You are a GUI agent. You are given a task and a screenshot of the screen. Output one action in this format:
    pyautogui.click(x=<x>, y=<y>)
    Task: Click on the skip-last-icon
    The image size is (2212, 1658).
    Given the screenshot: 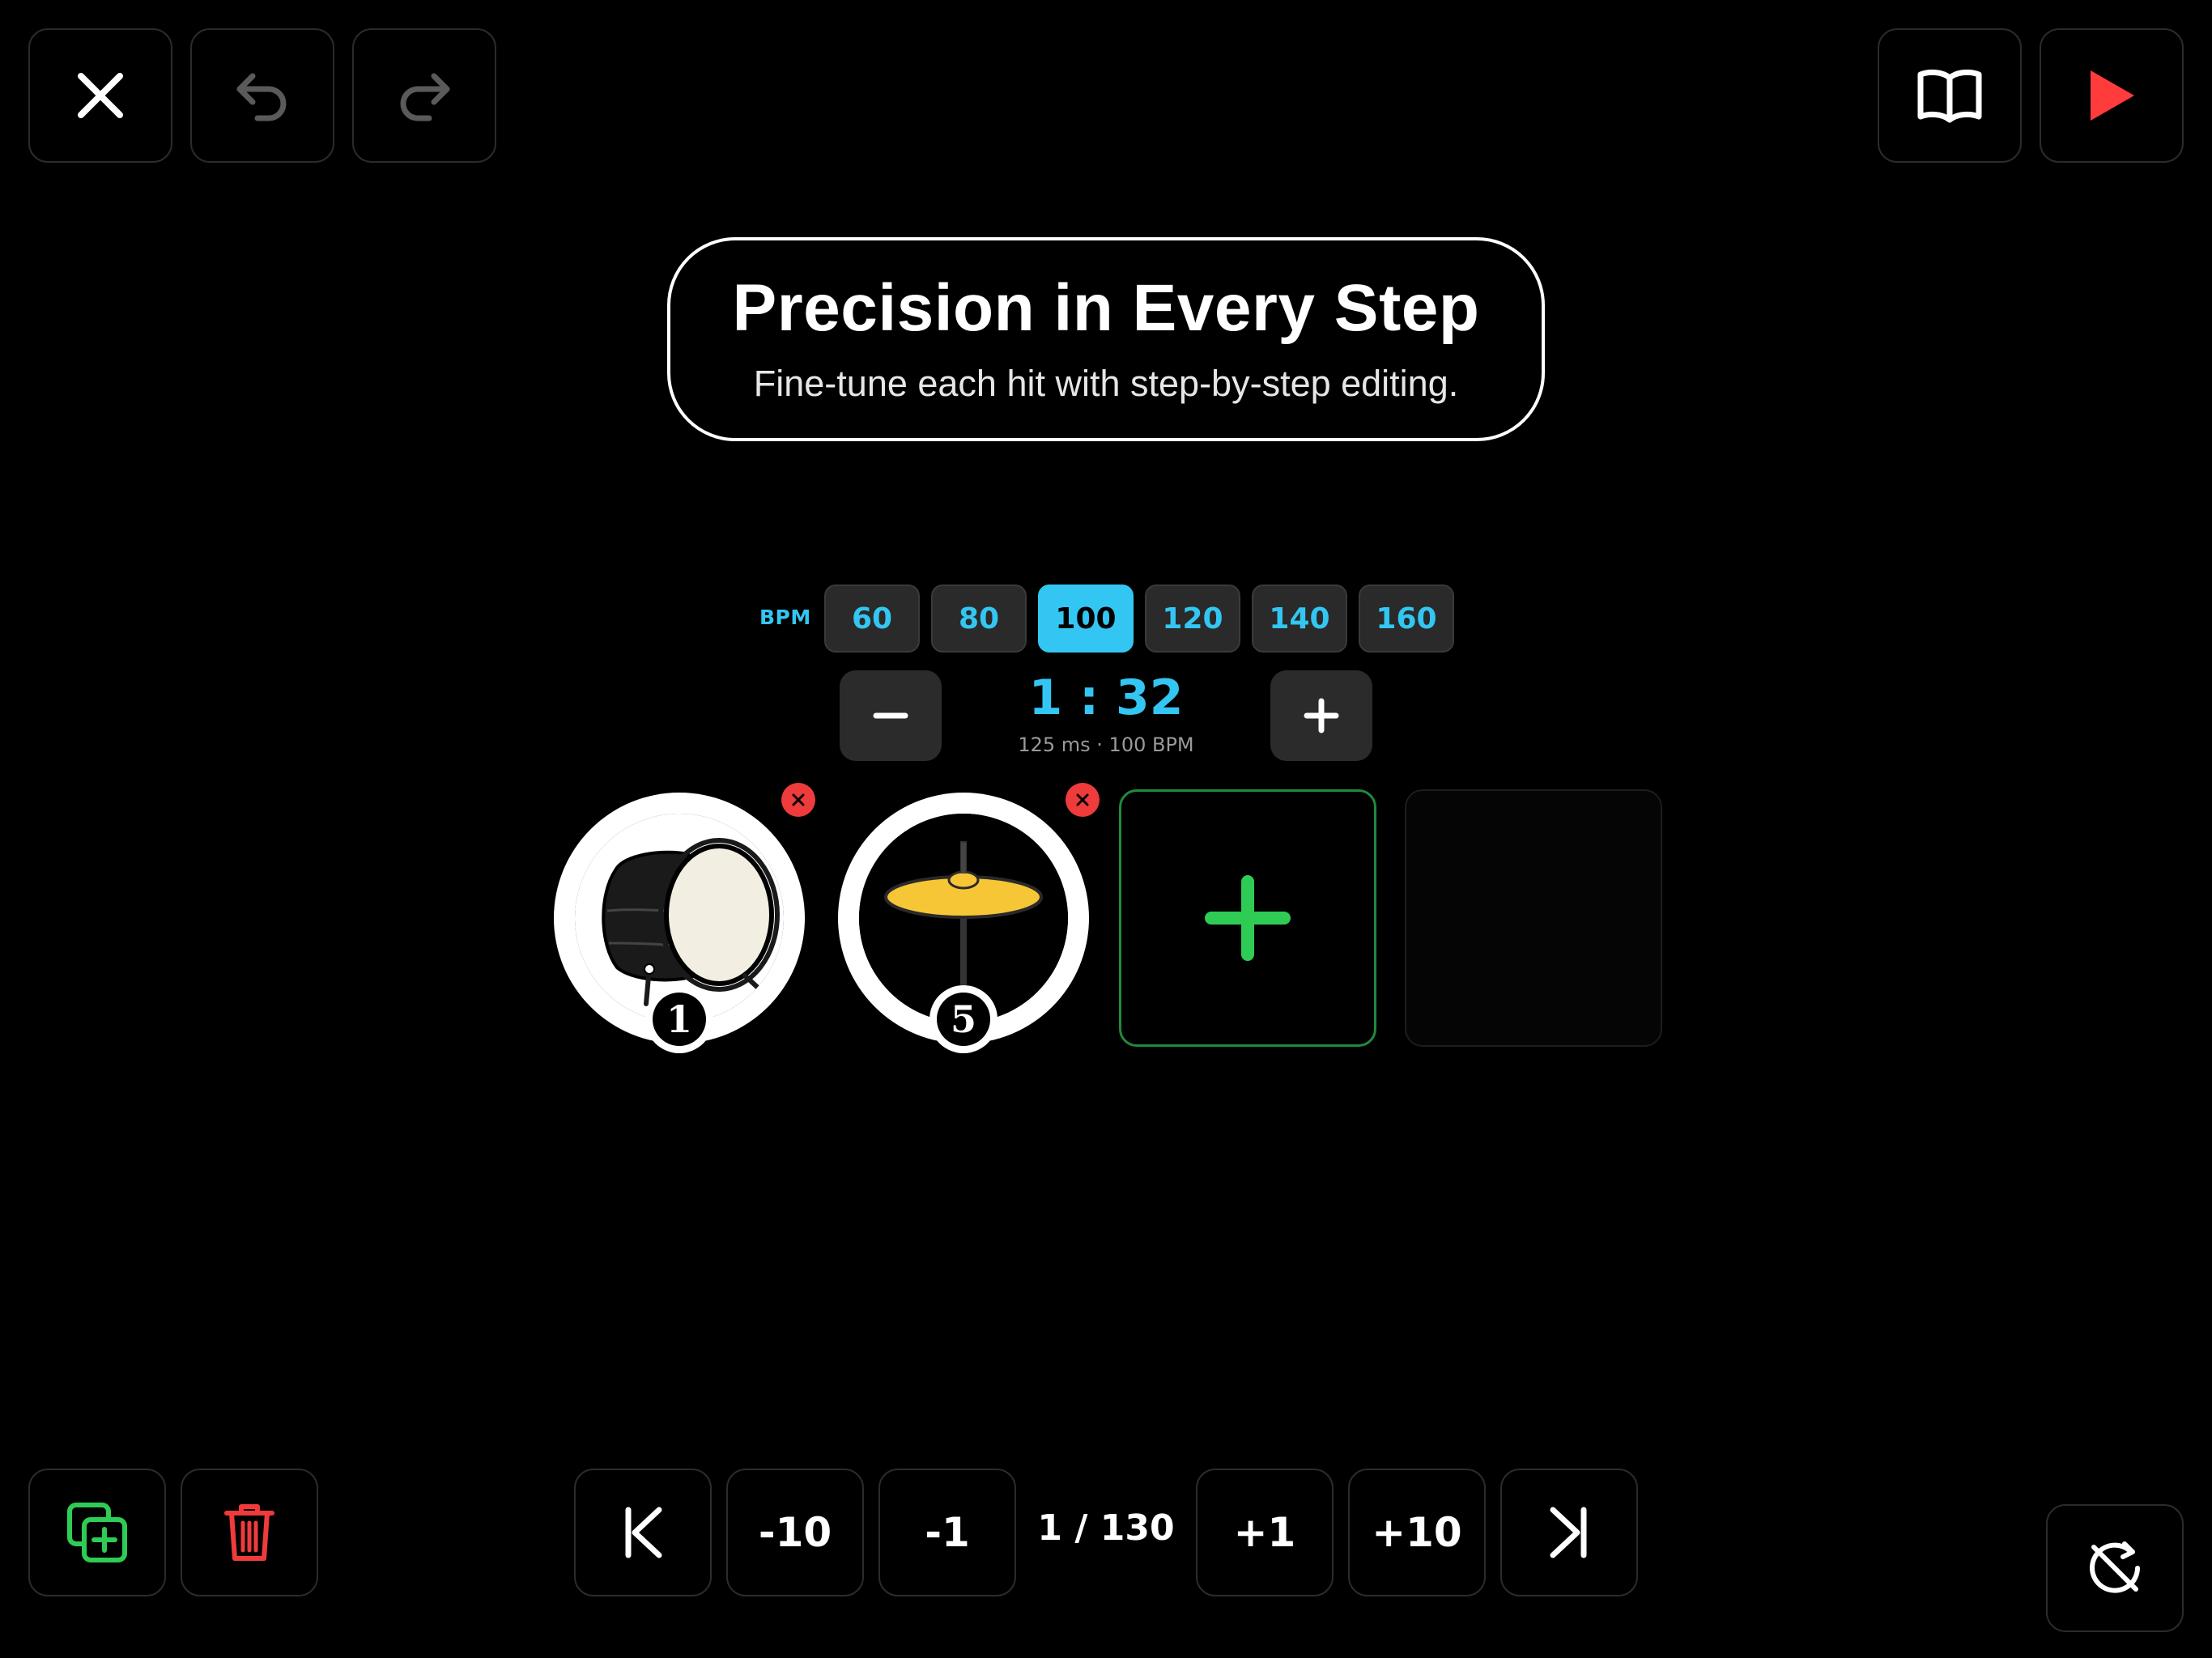 What is the action you would take?
    pyautogui.click(x=1569, y=1532)
    